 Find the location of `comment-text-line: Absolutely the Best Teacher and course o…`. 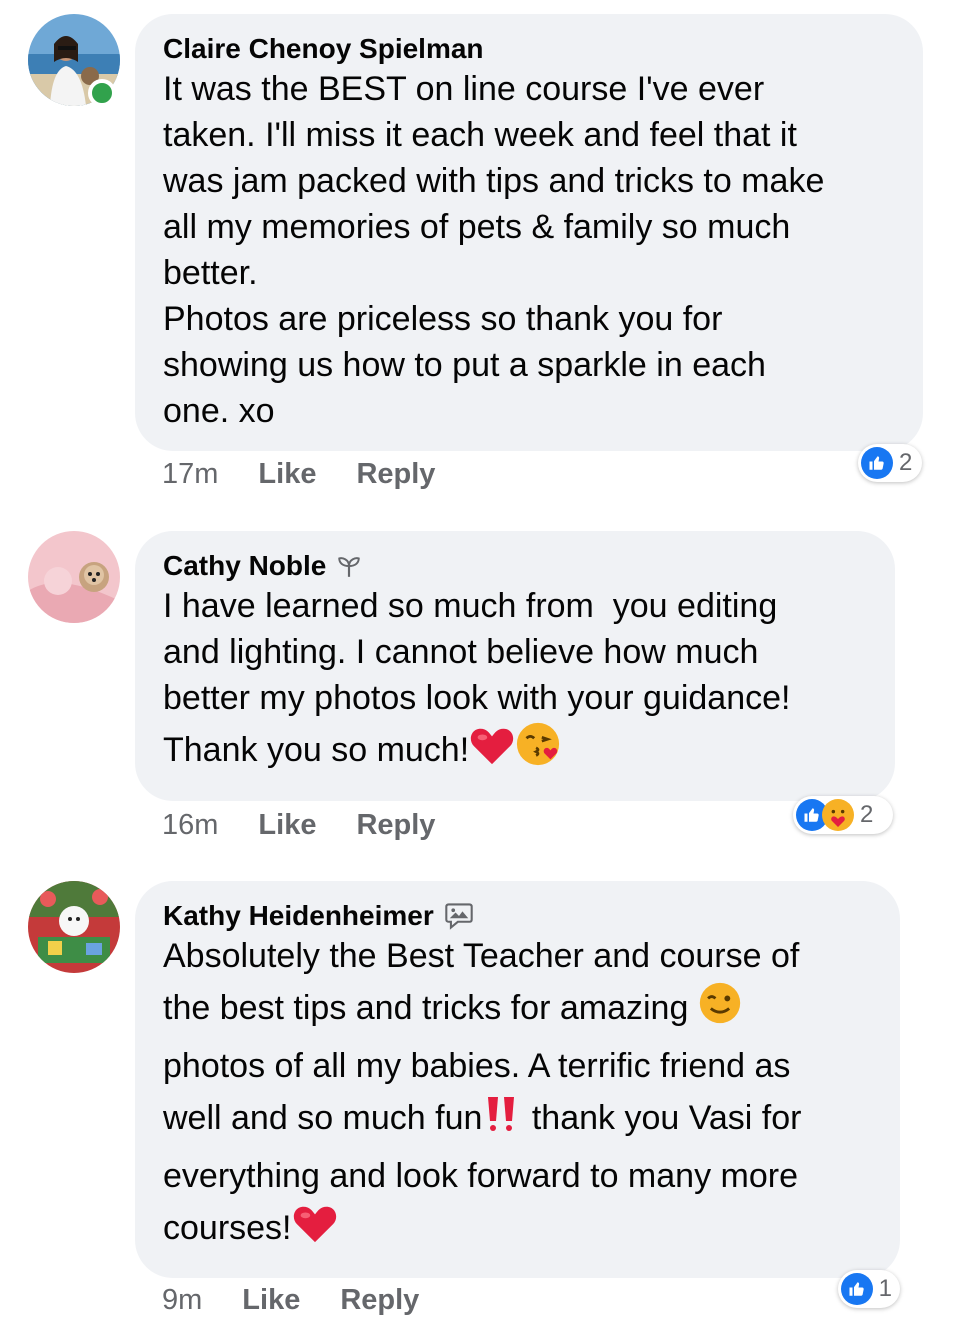

comment-text-line: Absolutely the Best Teacher and course o… is located at coordinates (481, 956).